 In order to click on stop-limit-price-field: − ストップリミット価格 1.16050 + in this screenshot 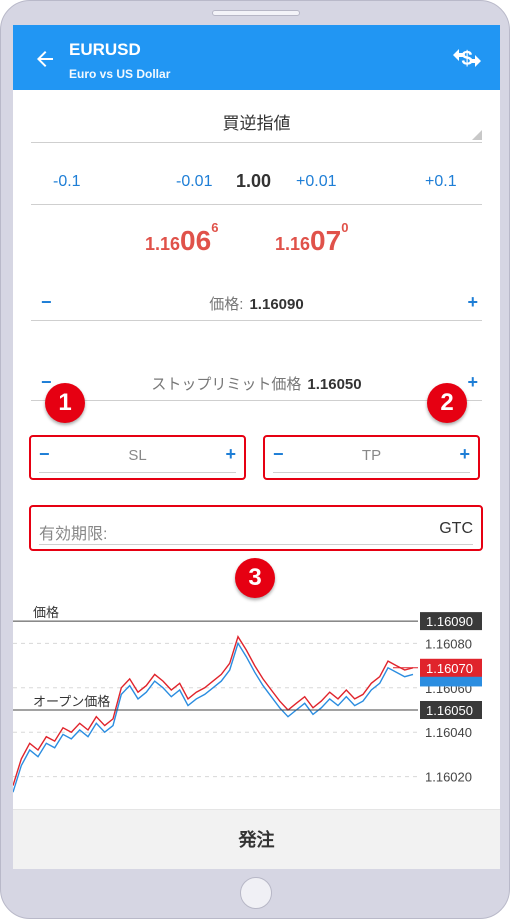, I will do `click(256, 383)`.